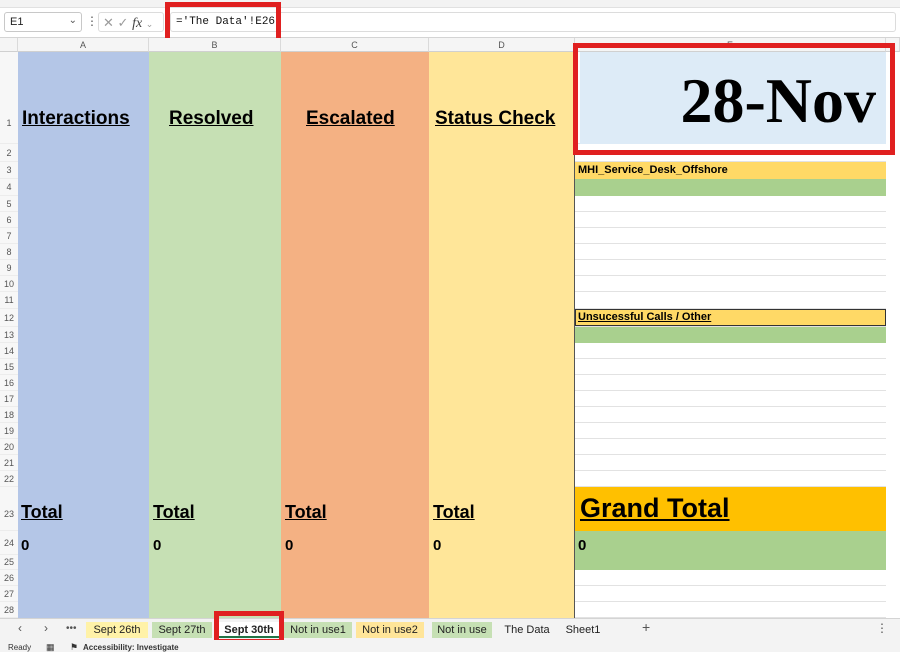 This screenshot has width=900, height=653. What do you see at coordinates (74, 647) in the screenshot?
I see `accessibility-icon: ⚑` at bounding box center [74, 647].